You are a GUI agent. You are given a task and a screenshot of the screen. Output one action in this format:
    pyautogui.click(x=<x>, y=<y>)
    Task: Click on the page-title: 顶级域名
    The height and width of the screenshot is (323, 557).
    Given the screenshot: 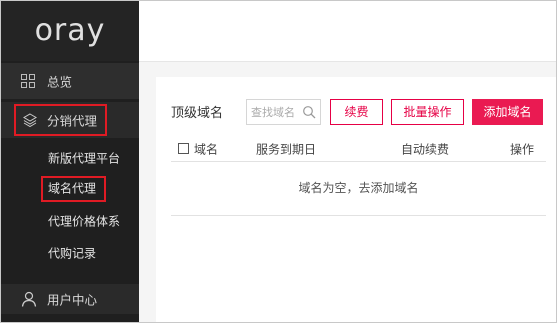 What is the action you would take?
    pyautogui.click(x=197, y=113)
    